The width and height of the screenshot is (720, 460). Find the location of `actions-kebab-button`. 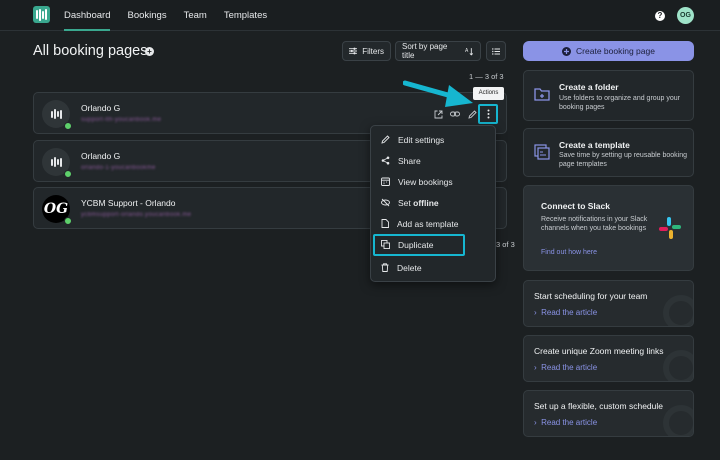

actions-kebab-button is located at coordinates (488, 114).